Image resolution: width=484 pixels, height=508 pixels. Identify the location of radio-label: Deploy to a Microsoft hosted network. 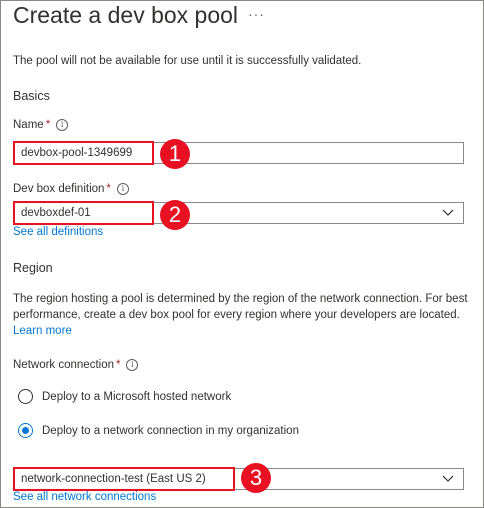
(137, 396).